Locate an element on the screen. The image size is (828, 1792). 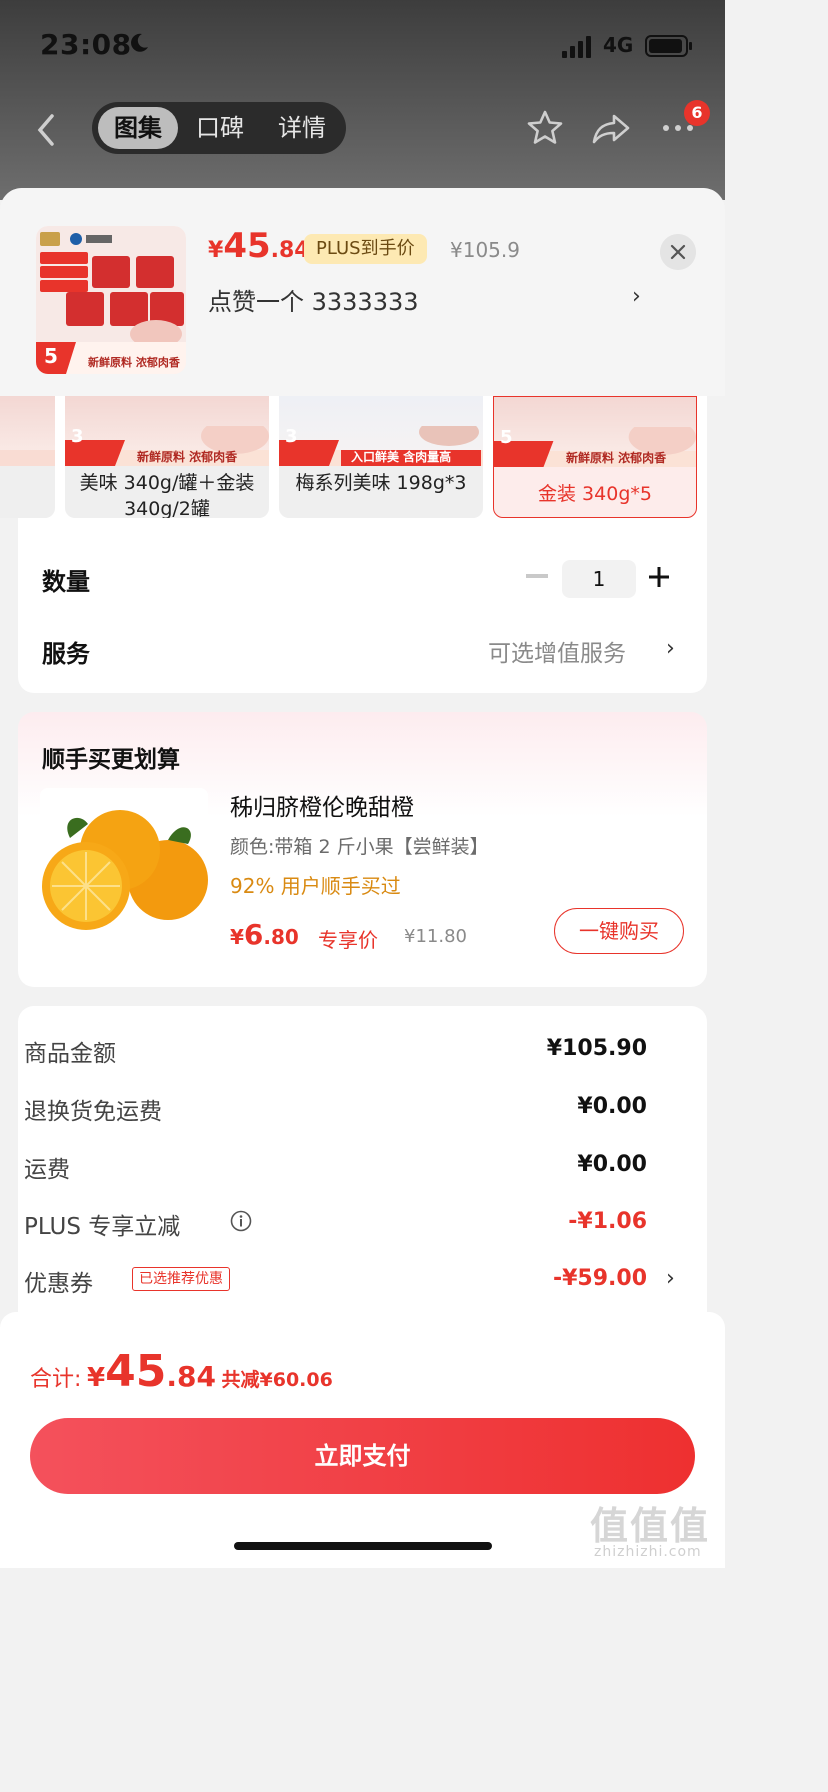
status-bar: 23:08 4G is located at coordinates (362, 45).